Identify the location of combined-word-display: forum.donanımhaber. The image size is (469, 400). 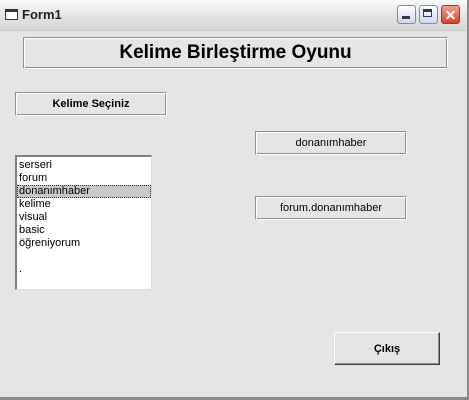
(331, 208).